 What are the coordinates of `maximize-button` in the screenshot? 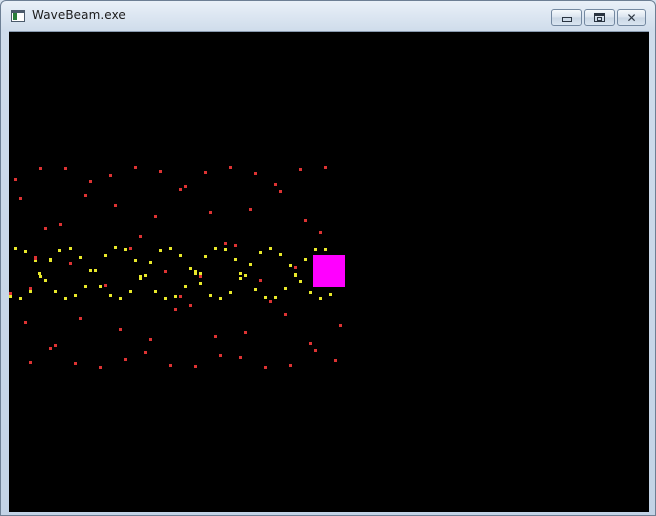 It's located at (599, 17).